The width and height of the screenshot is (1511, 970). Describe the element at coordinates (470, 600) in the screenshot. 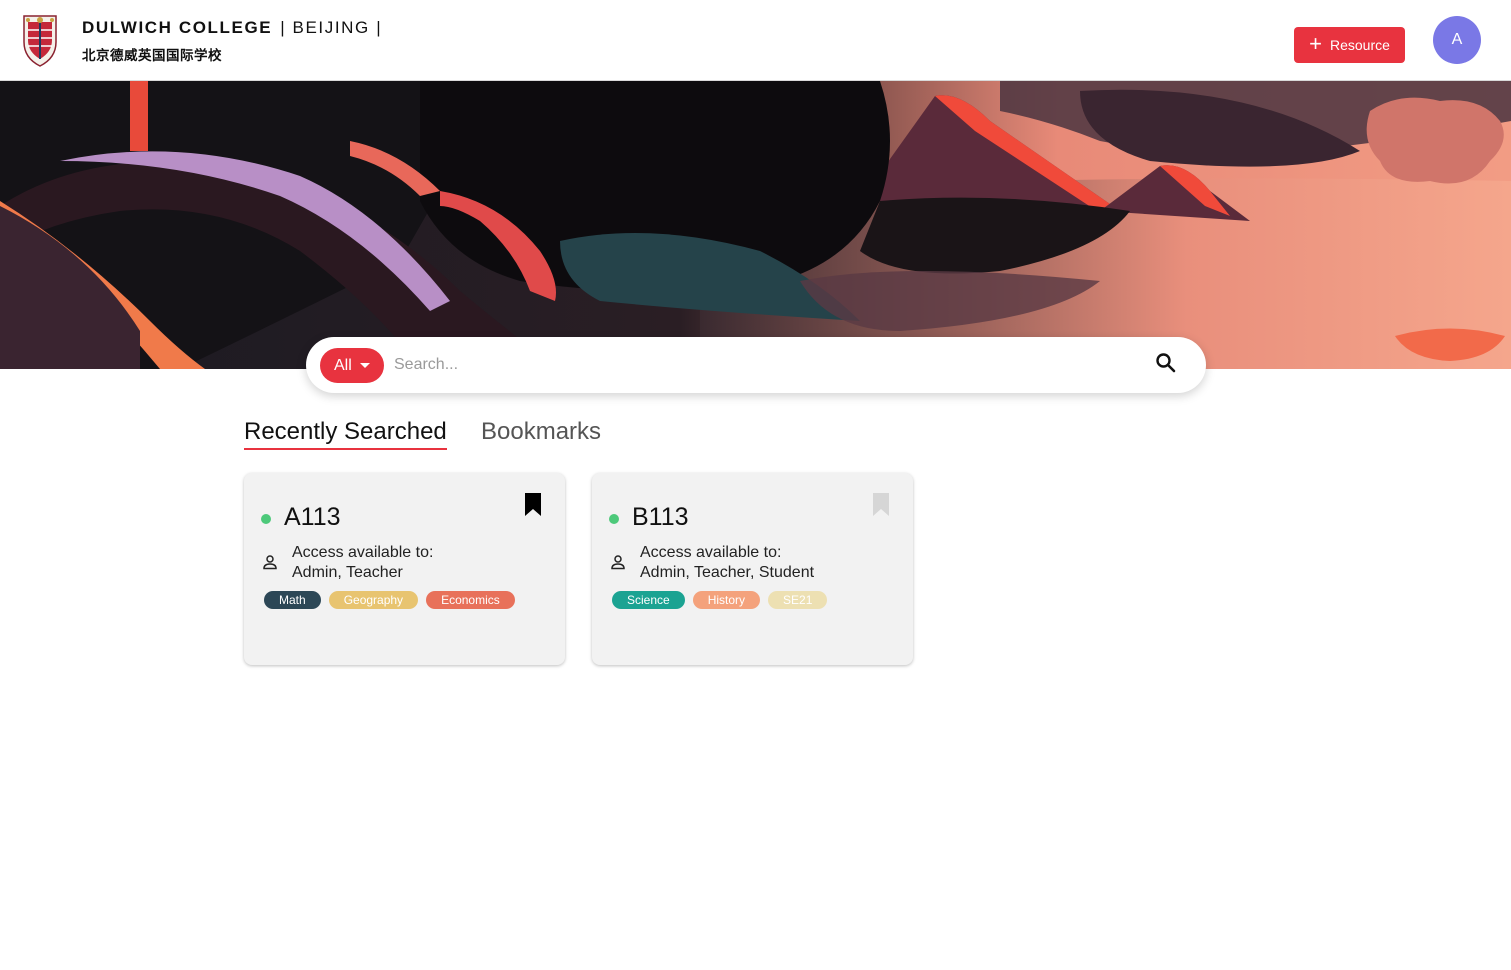

I see `tag-chip: Economics` at that location.